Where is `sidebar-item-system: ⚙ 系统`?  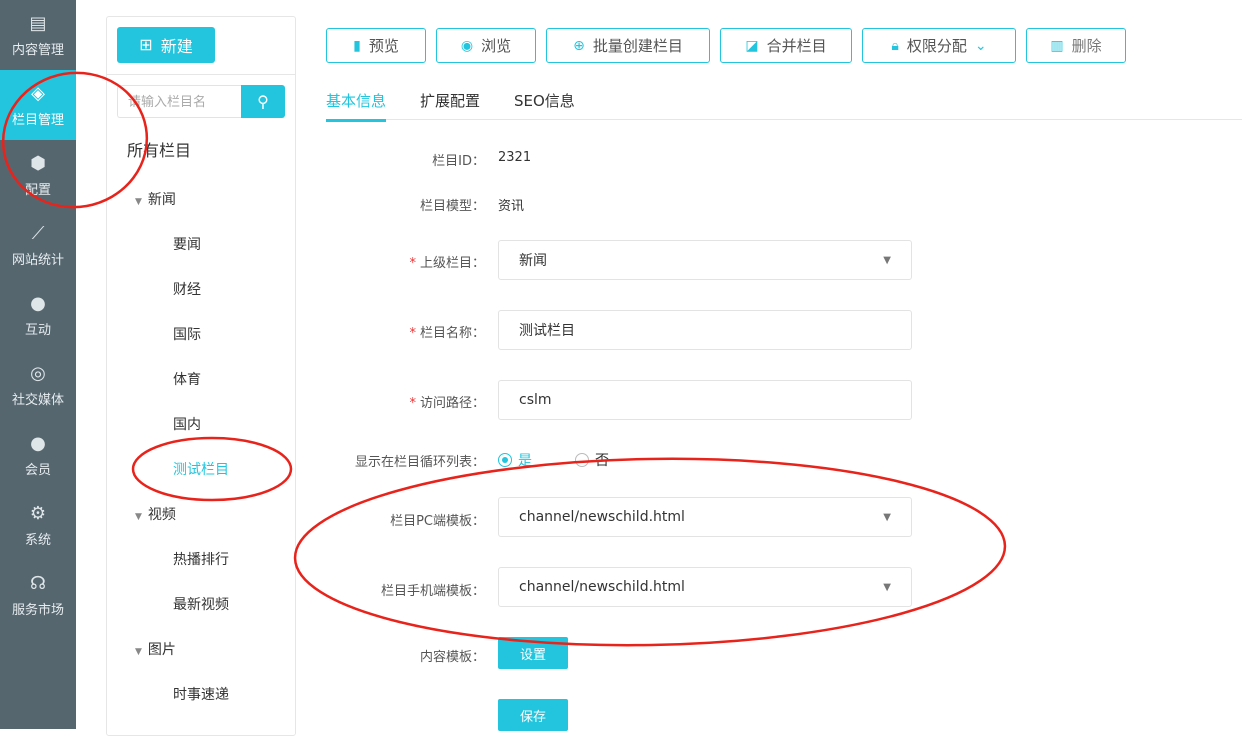
sidebar-item-system: ⚙ 系统 is located at coordinates (38, 525).